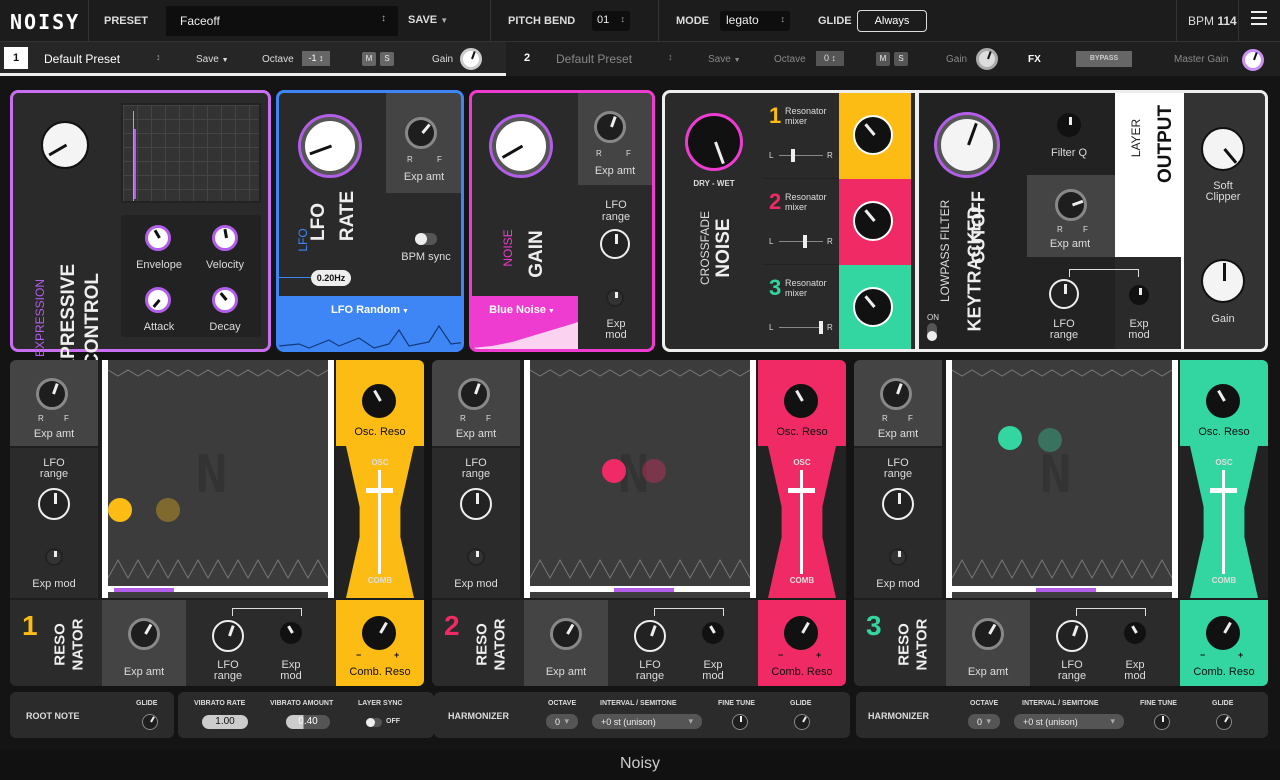 This screenshot has height=780, width=1280. I want to click on cutoff-knob, so click(967, 145).